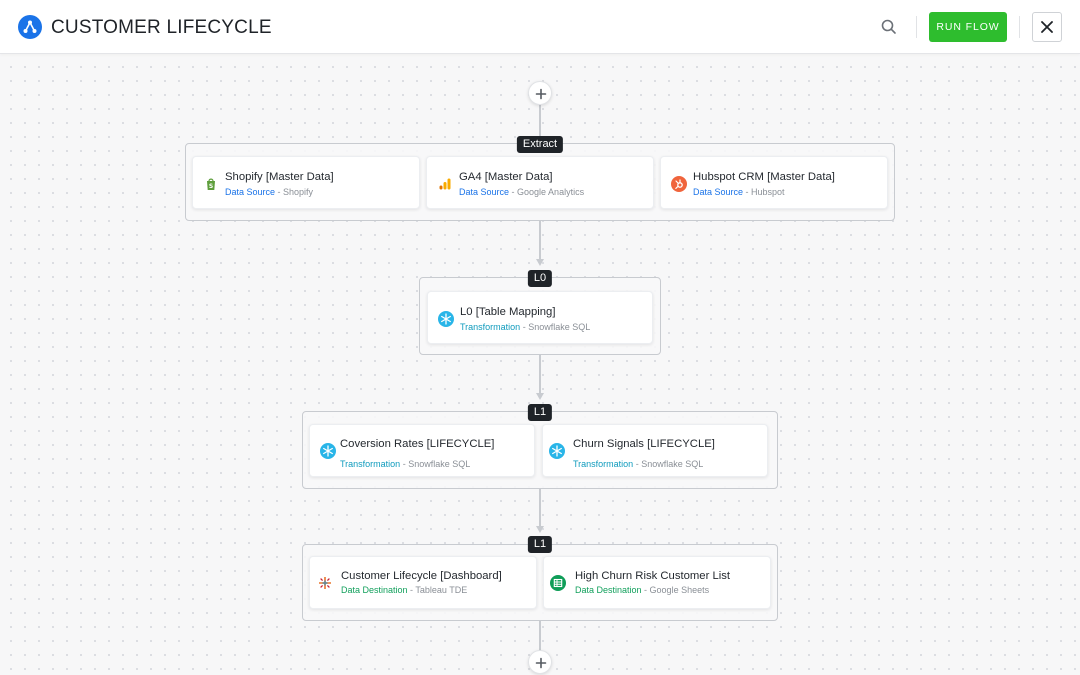  Describe the element at coordinates (279, 177) in the screenshot. I see `node-title: Shopify [Master Data]` at that location.